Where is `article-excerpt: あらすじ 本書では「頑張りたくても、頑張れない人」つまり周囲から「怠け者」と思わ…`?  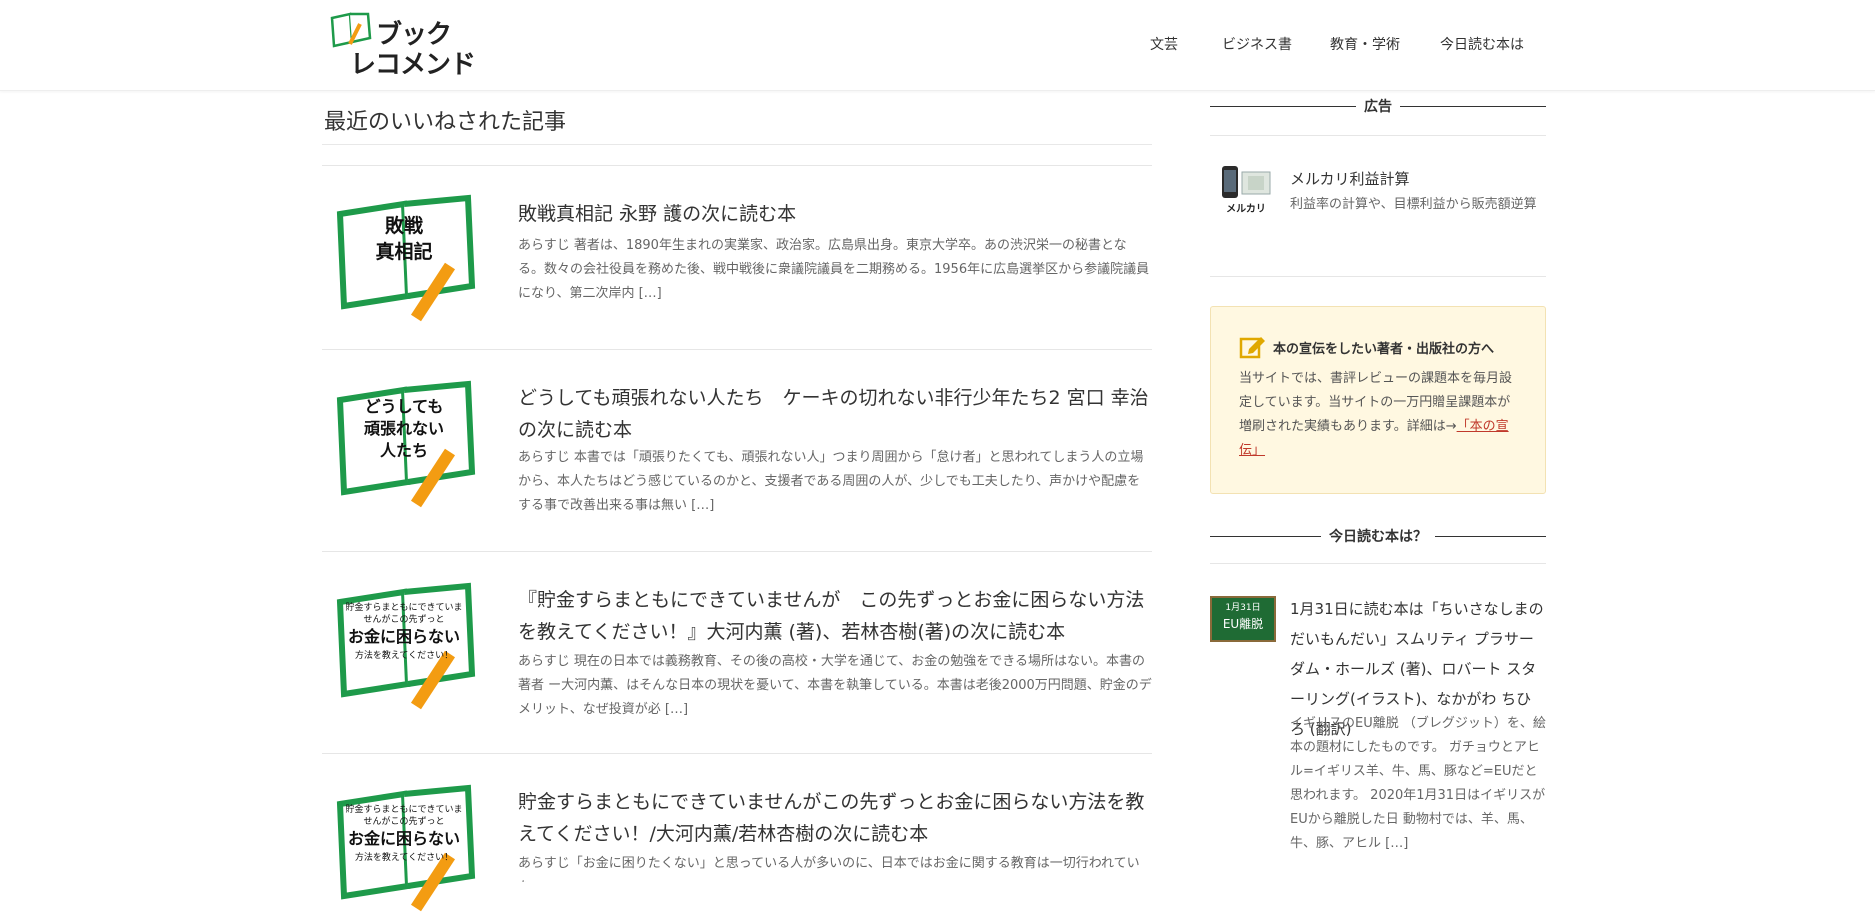
article-excerpt: あらすじ 本書では「頑張りたくても、頑張れない人」つまり周囲から「怠け者」と思わ… is located at coordinates (831, 481).